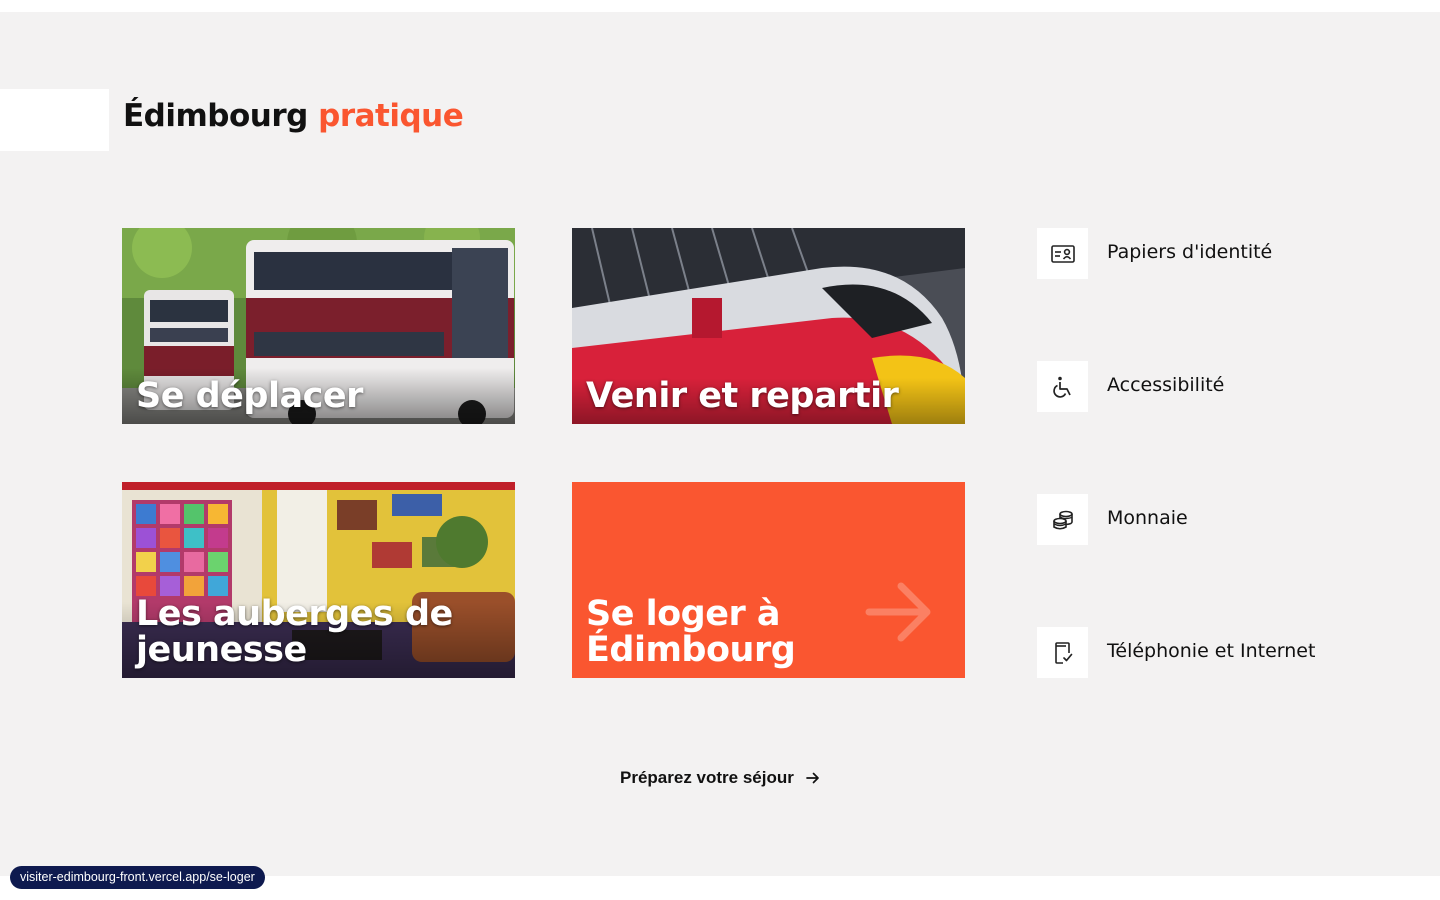 The width and height of the screenshot is (1440, 900). What do you see at coordinates (768, 580) in the screenshot?
I see `card-se-loger: Se loger à Édimbourg` at bounding box center [768, 580].